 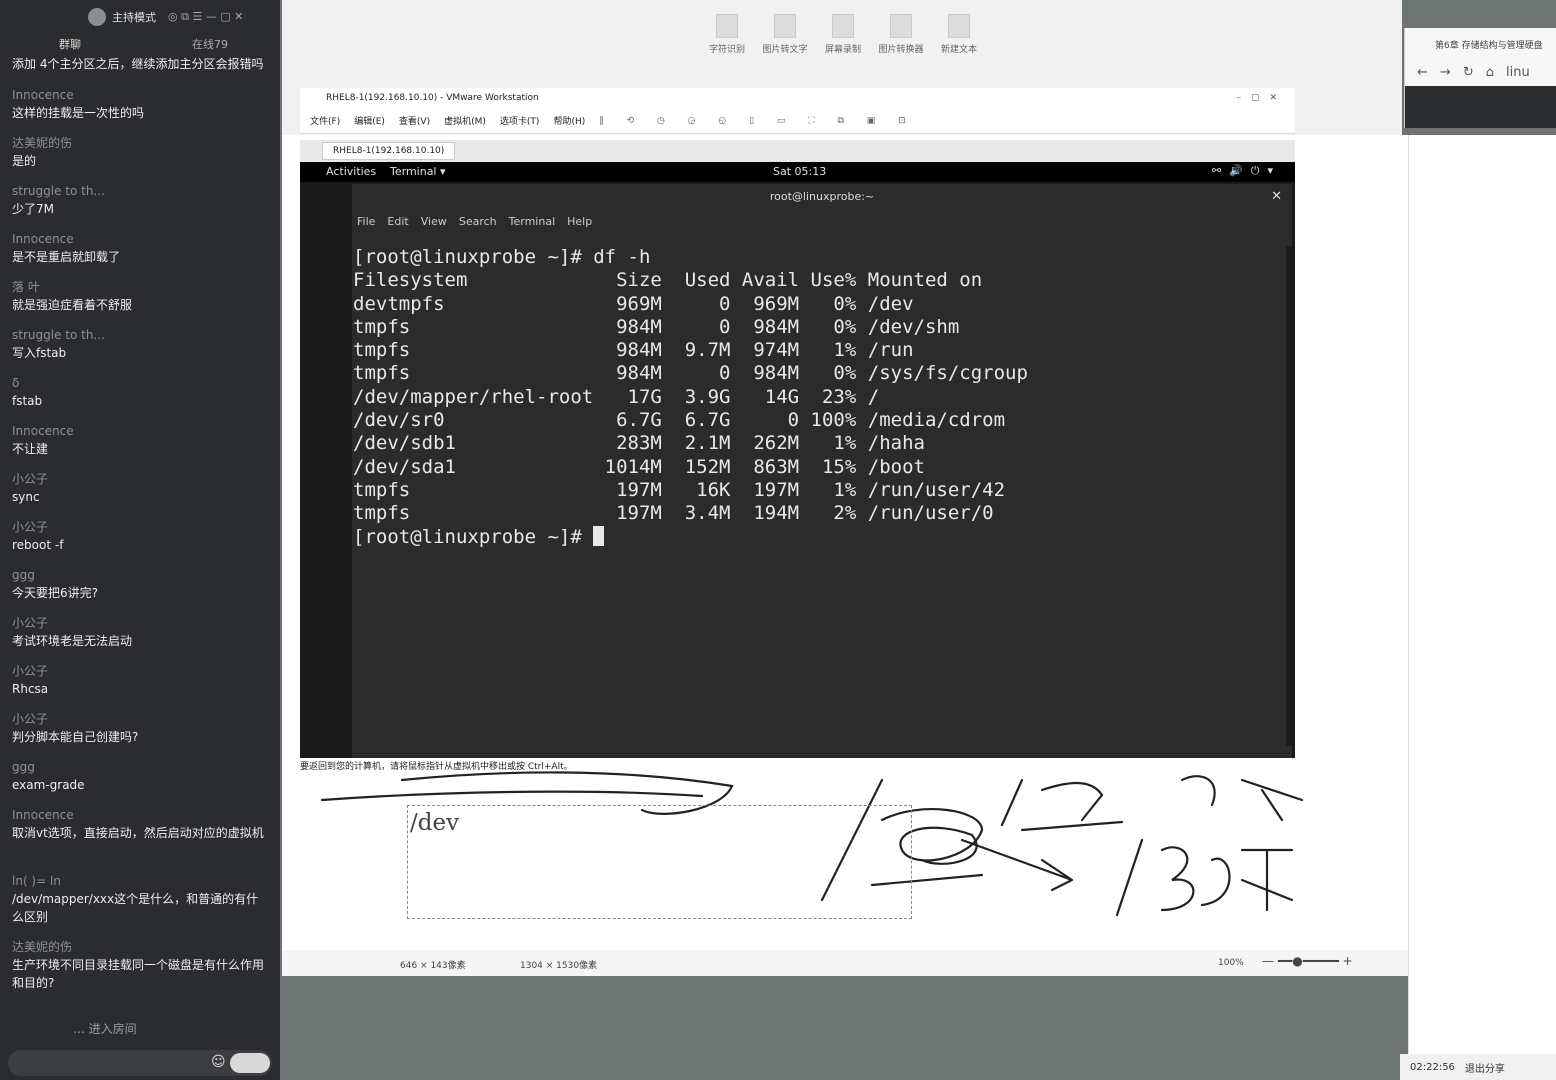 I want to click on chat-message: 达美妮的伤 生产环境不同目录挂载同一个磁盘是有什么作用和目的?, so click(x=140, y=971).